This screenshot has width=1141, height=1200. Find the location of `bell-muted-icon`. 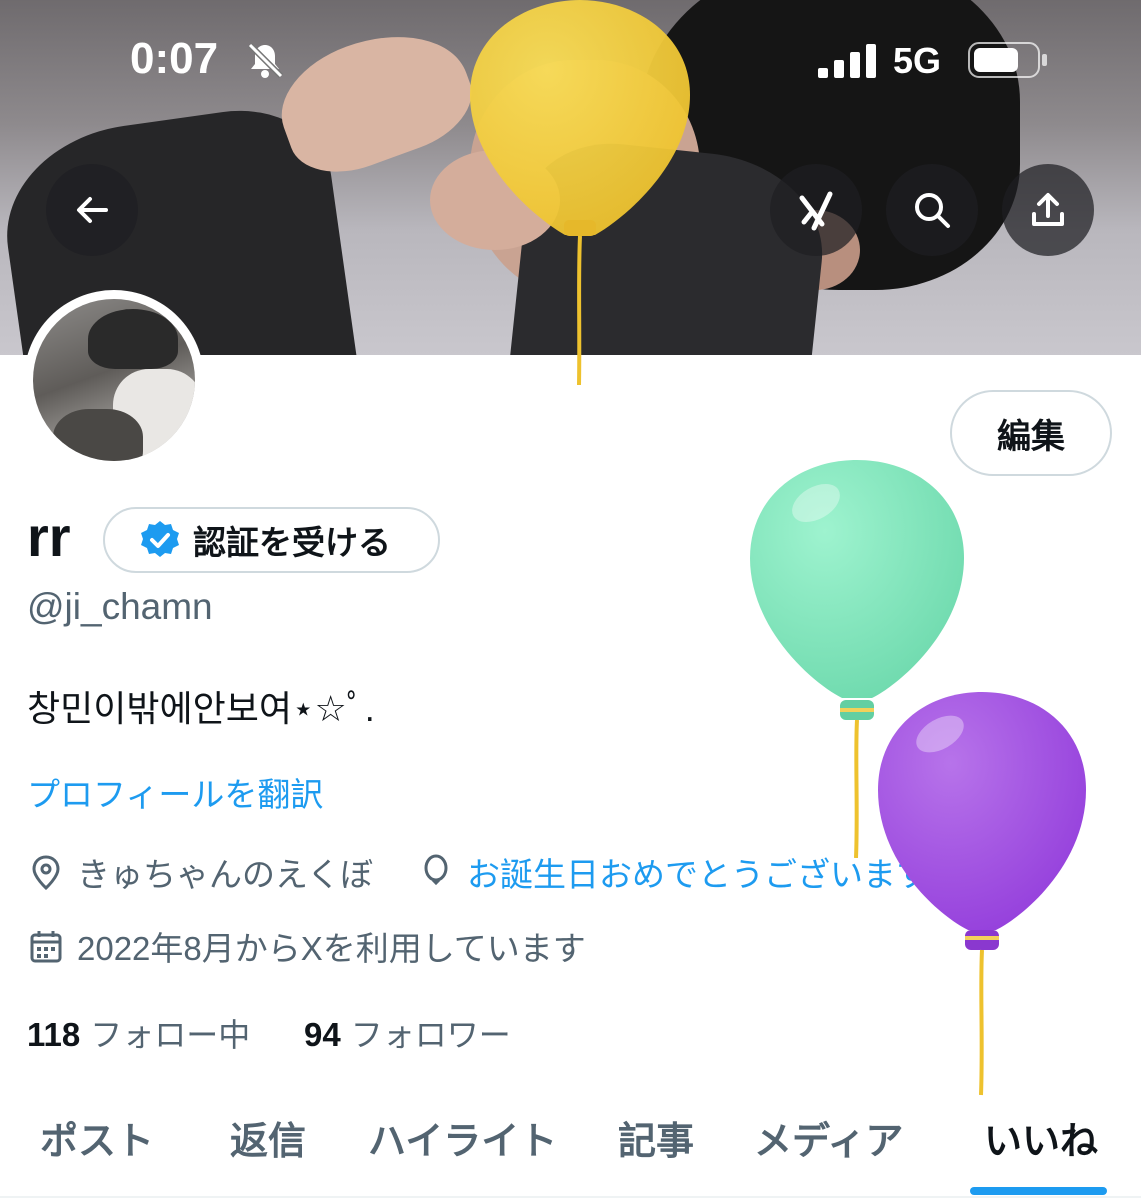

bell-muted-icon is located at coordinates (265, 60).